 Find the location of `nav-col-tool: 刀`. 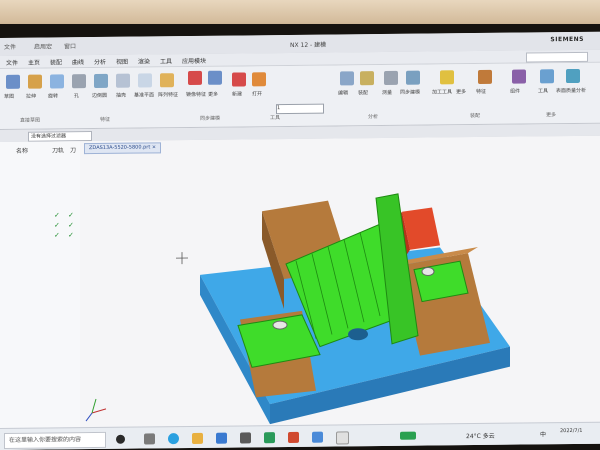

nav-col-tool: 刀 is located at coordinates (73, 151).